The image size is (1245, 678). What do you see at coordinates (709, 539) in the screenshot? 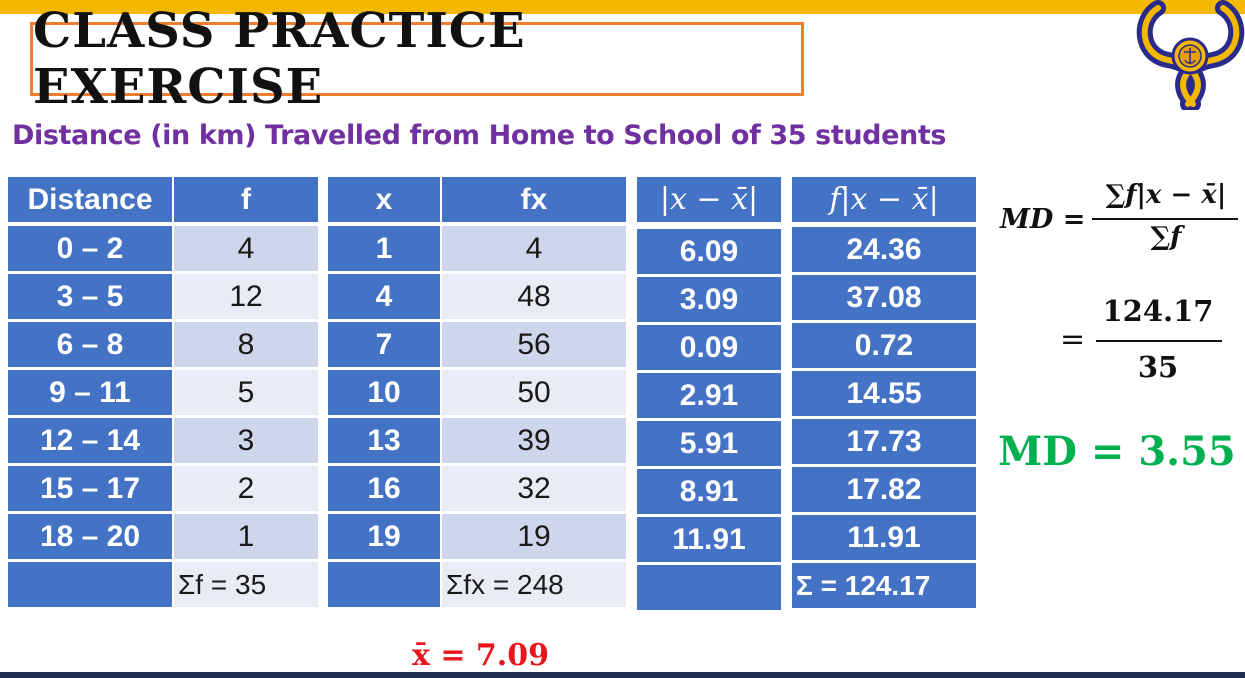
I see `abs-deviation-cell: 11.91` at bounding box center [709, 539].